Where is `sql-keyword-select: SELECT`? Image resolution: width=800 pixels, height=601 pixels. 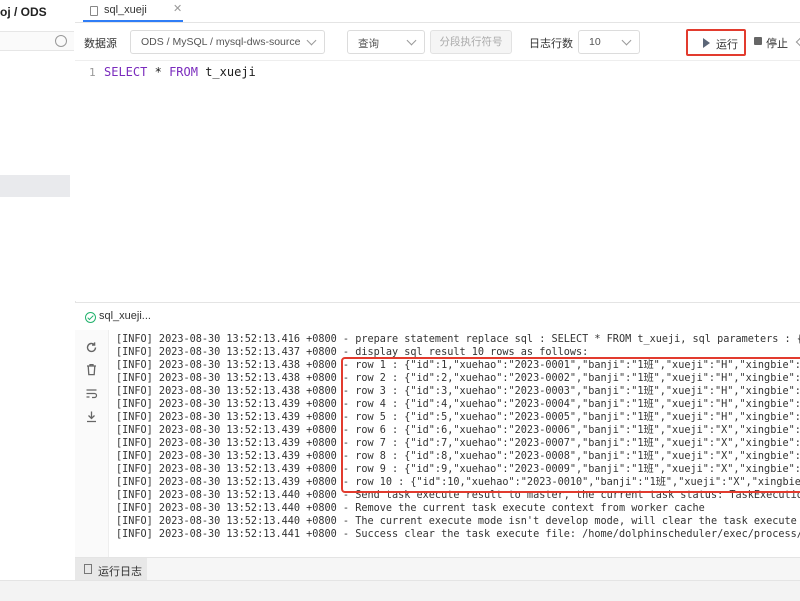
sql-keyword-select: SELECT is located at coordinates (126, 72).